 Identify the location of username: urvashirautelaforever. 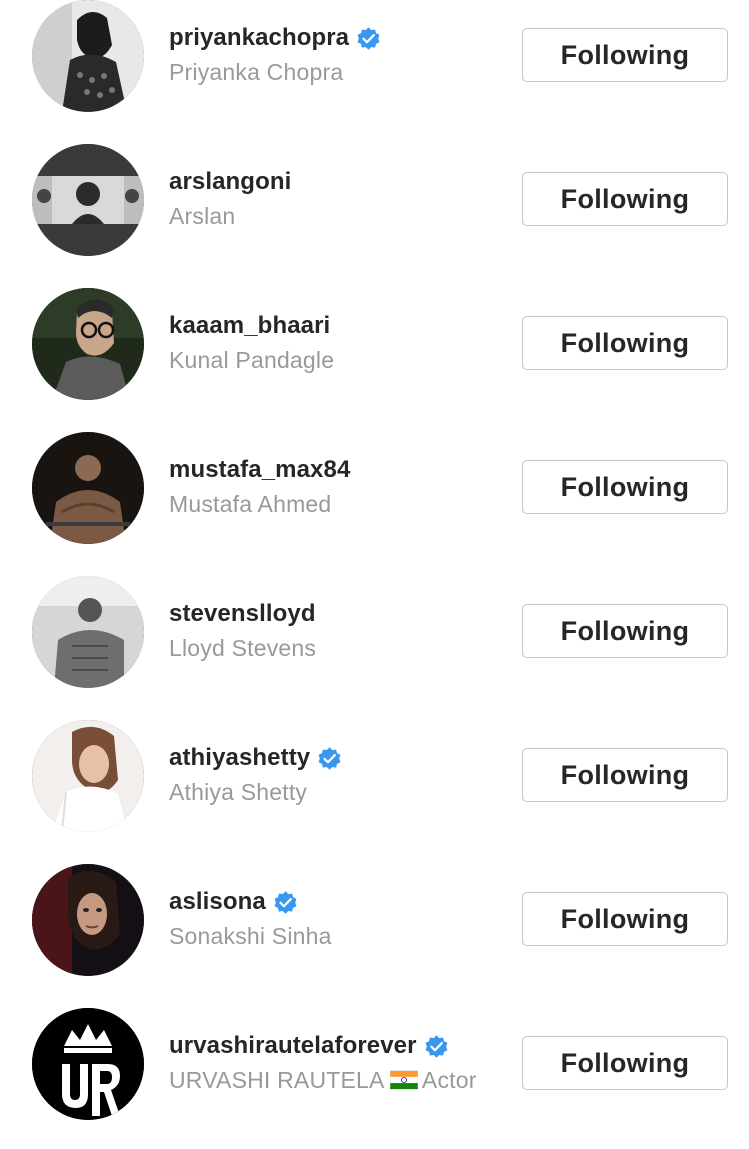
(293, 1046).